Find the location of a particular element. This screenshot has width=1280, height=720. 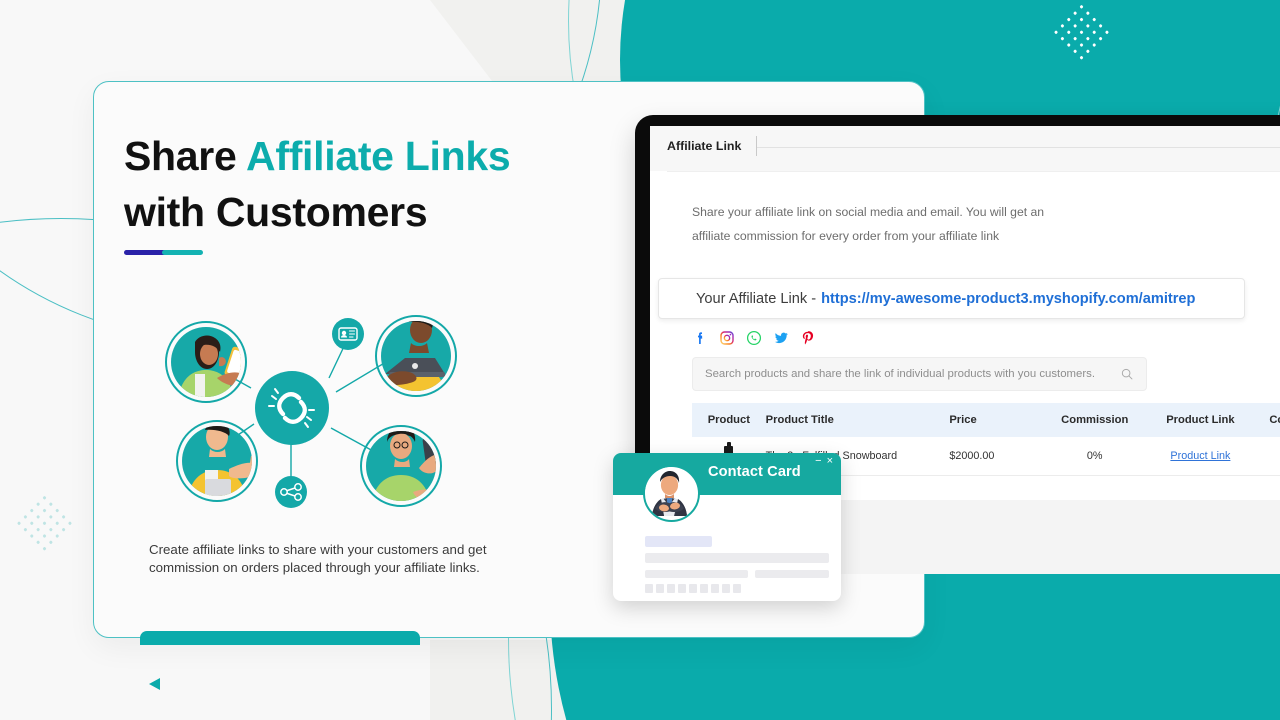

th-copy-link: Copy Link is located at coordinates (1274, 420).